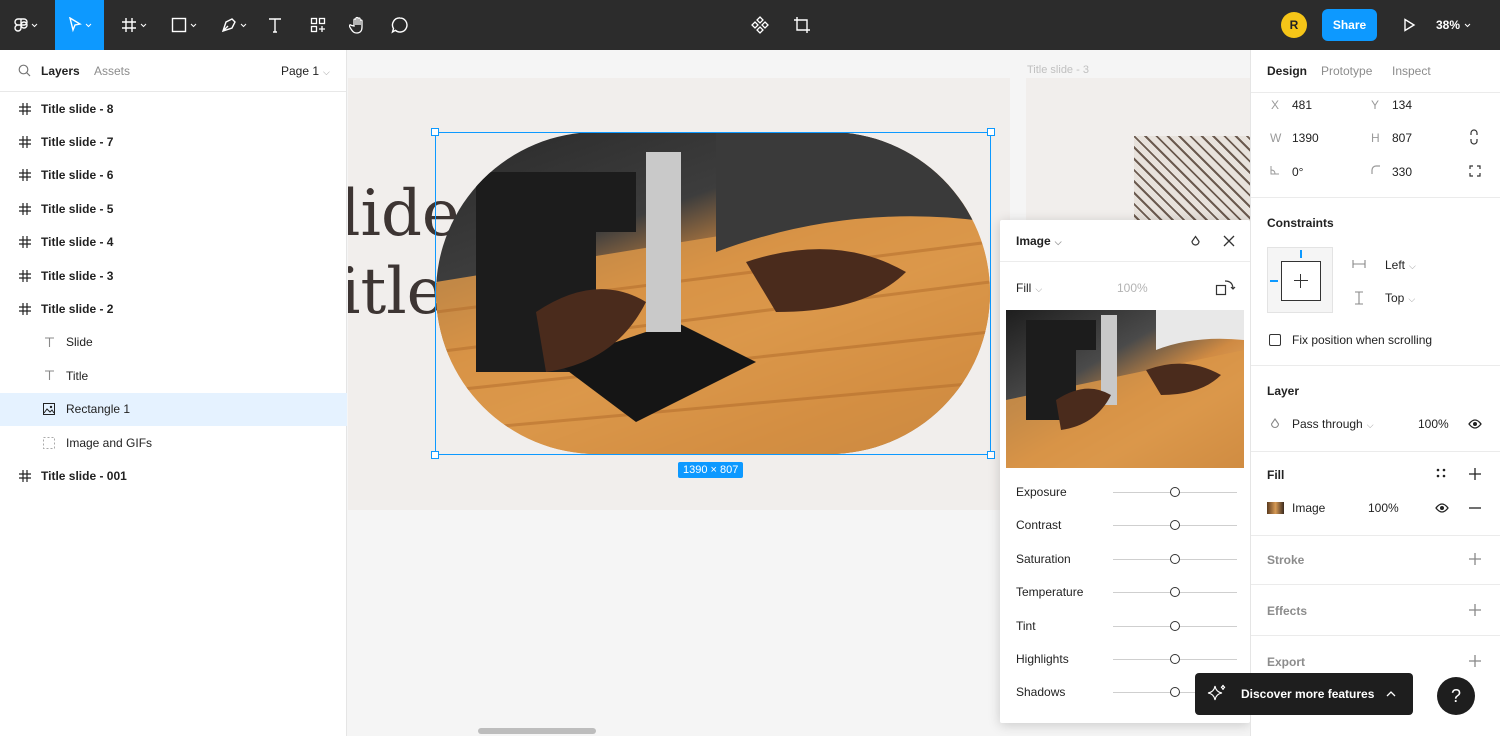 The image size is (1500, 736). Describe the element at coordinates (1274, 281) in the screenshot. I see `constraint-left-line` at that location.